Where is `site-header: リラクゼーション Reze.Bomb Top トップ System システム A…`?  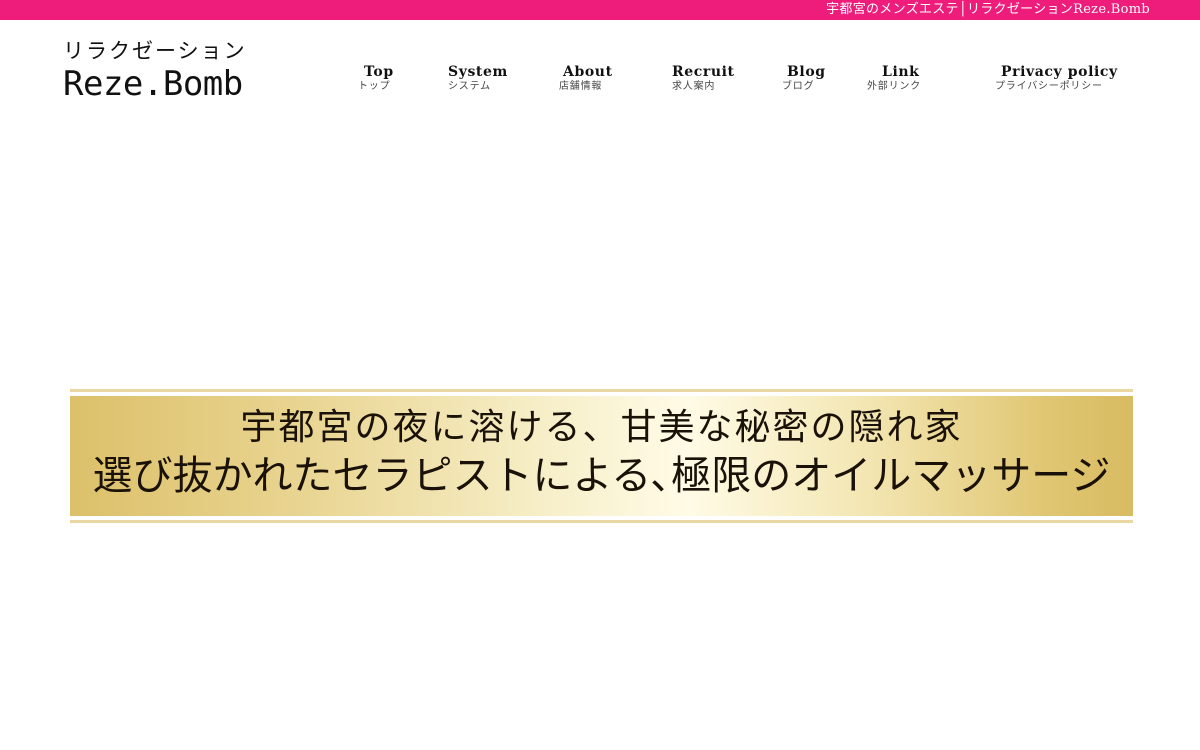
site-header: リラクゼーション Reze.Bomb Top トップ System システム A… is located at coordinates (600, 70).